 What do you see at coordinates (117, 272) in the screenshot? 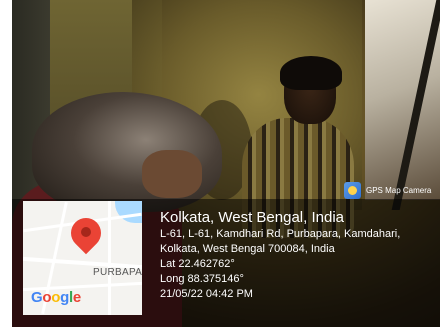
I see `map-place-label: PURBAPAR` at bounding box center [117, 272].